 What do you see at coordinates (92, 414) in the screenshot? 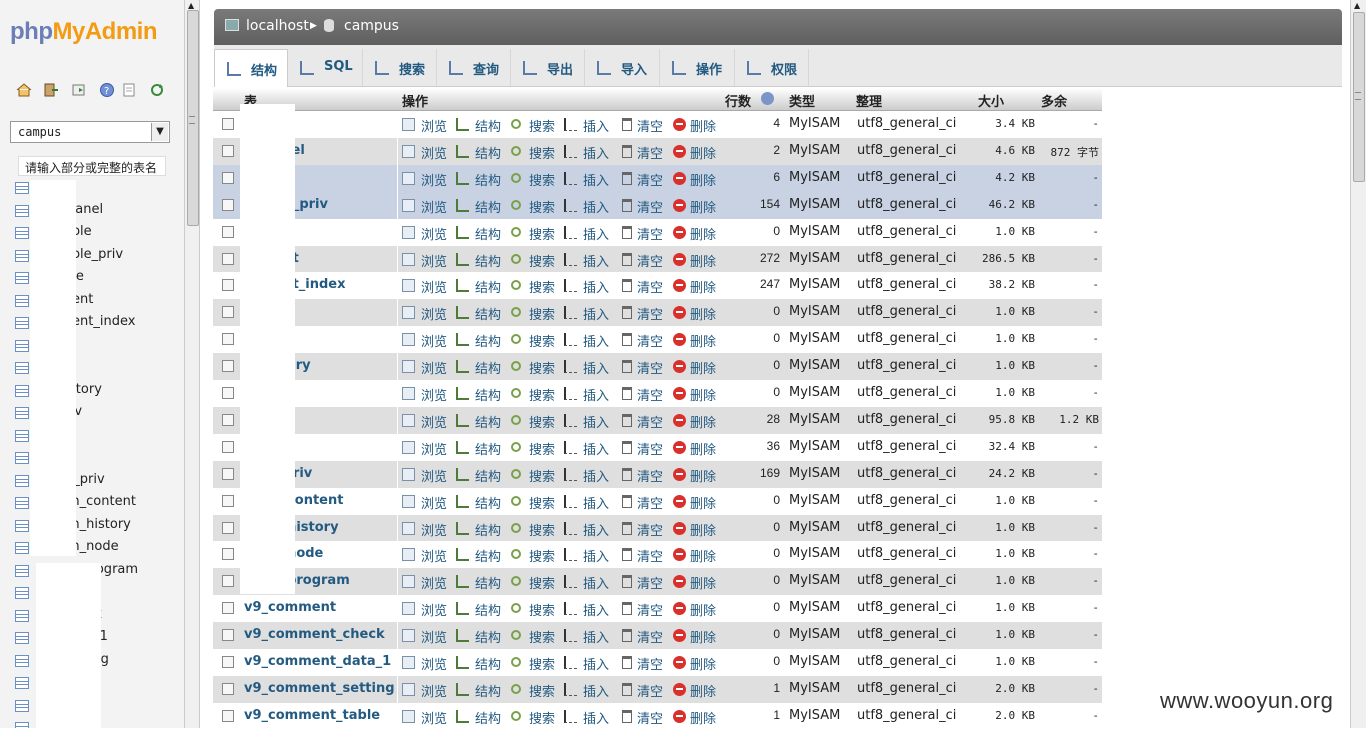
I see `nav-table-item: ck_priv` at bounding box center [92, 414].